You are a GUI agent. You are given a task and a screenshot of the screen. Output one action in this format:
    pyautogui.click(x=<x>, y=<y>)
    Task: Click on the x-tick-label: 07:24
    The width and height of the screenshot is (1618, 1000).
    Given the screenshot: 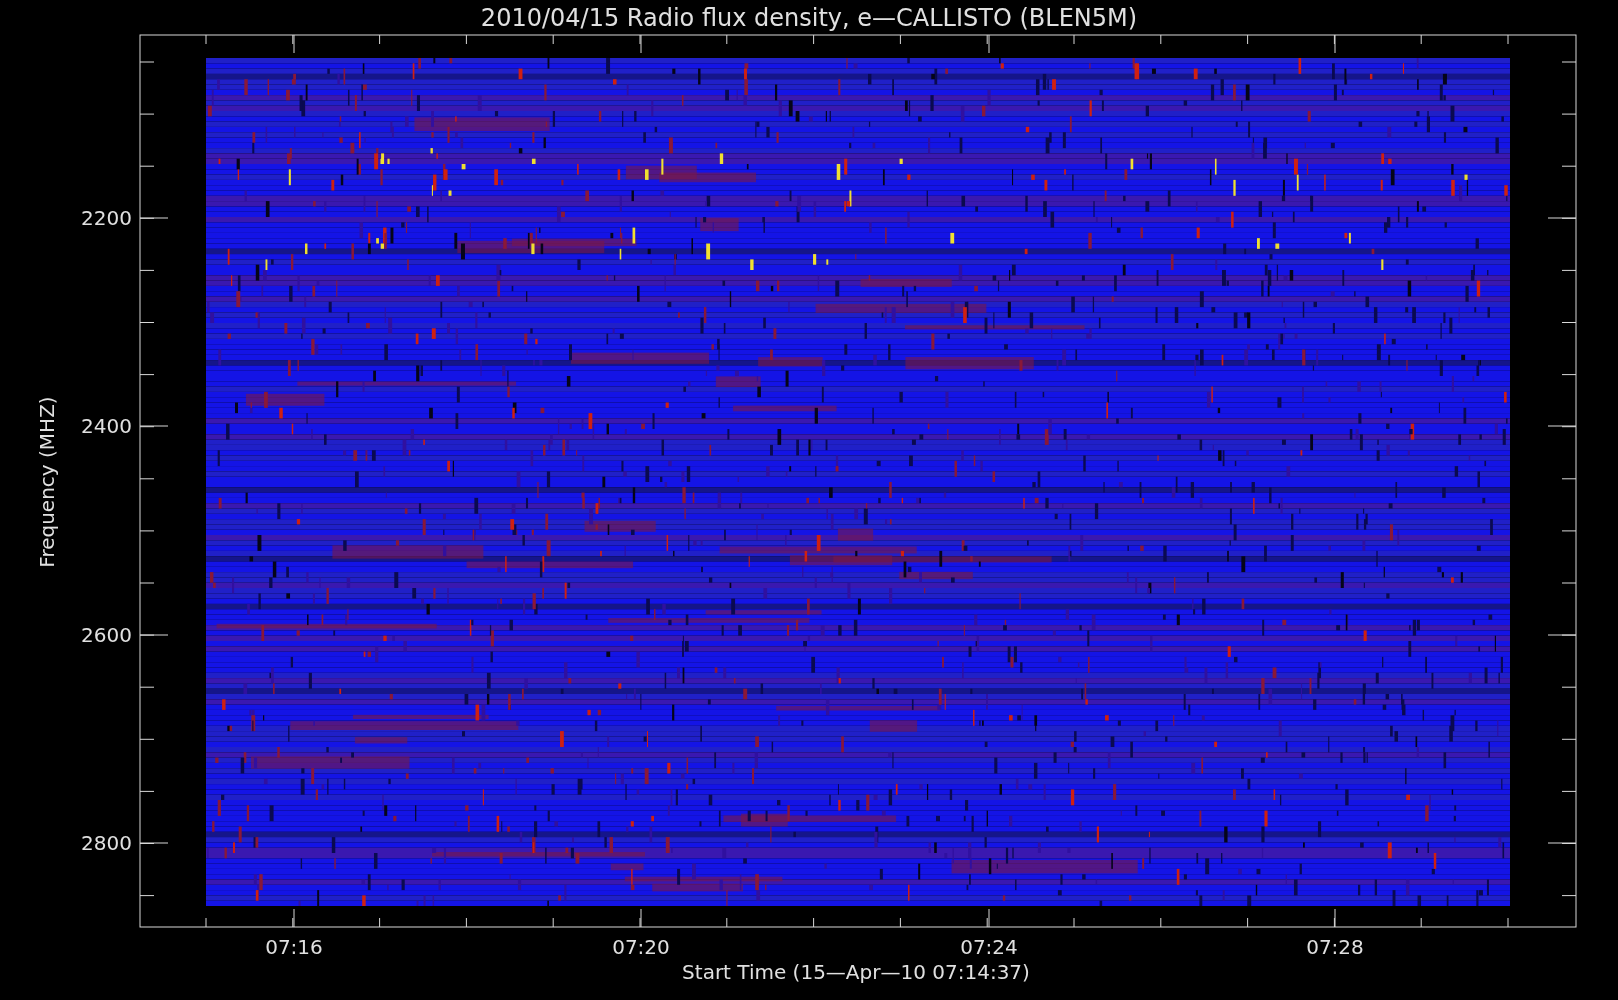 What is the action you would take?
    pyautogui.click(x=989, y=947)
    